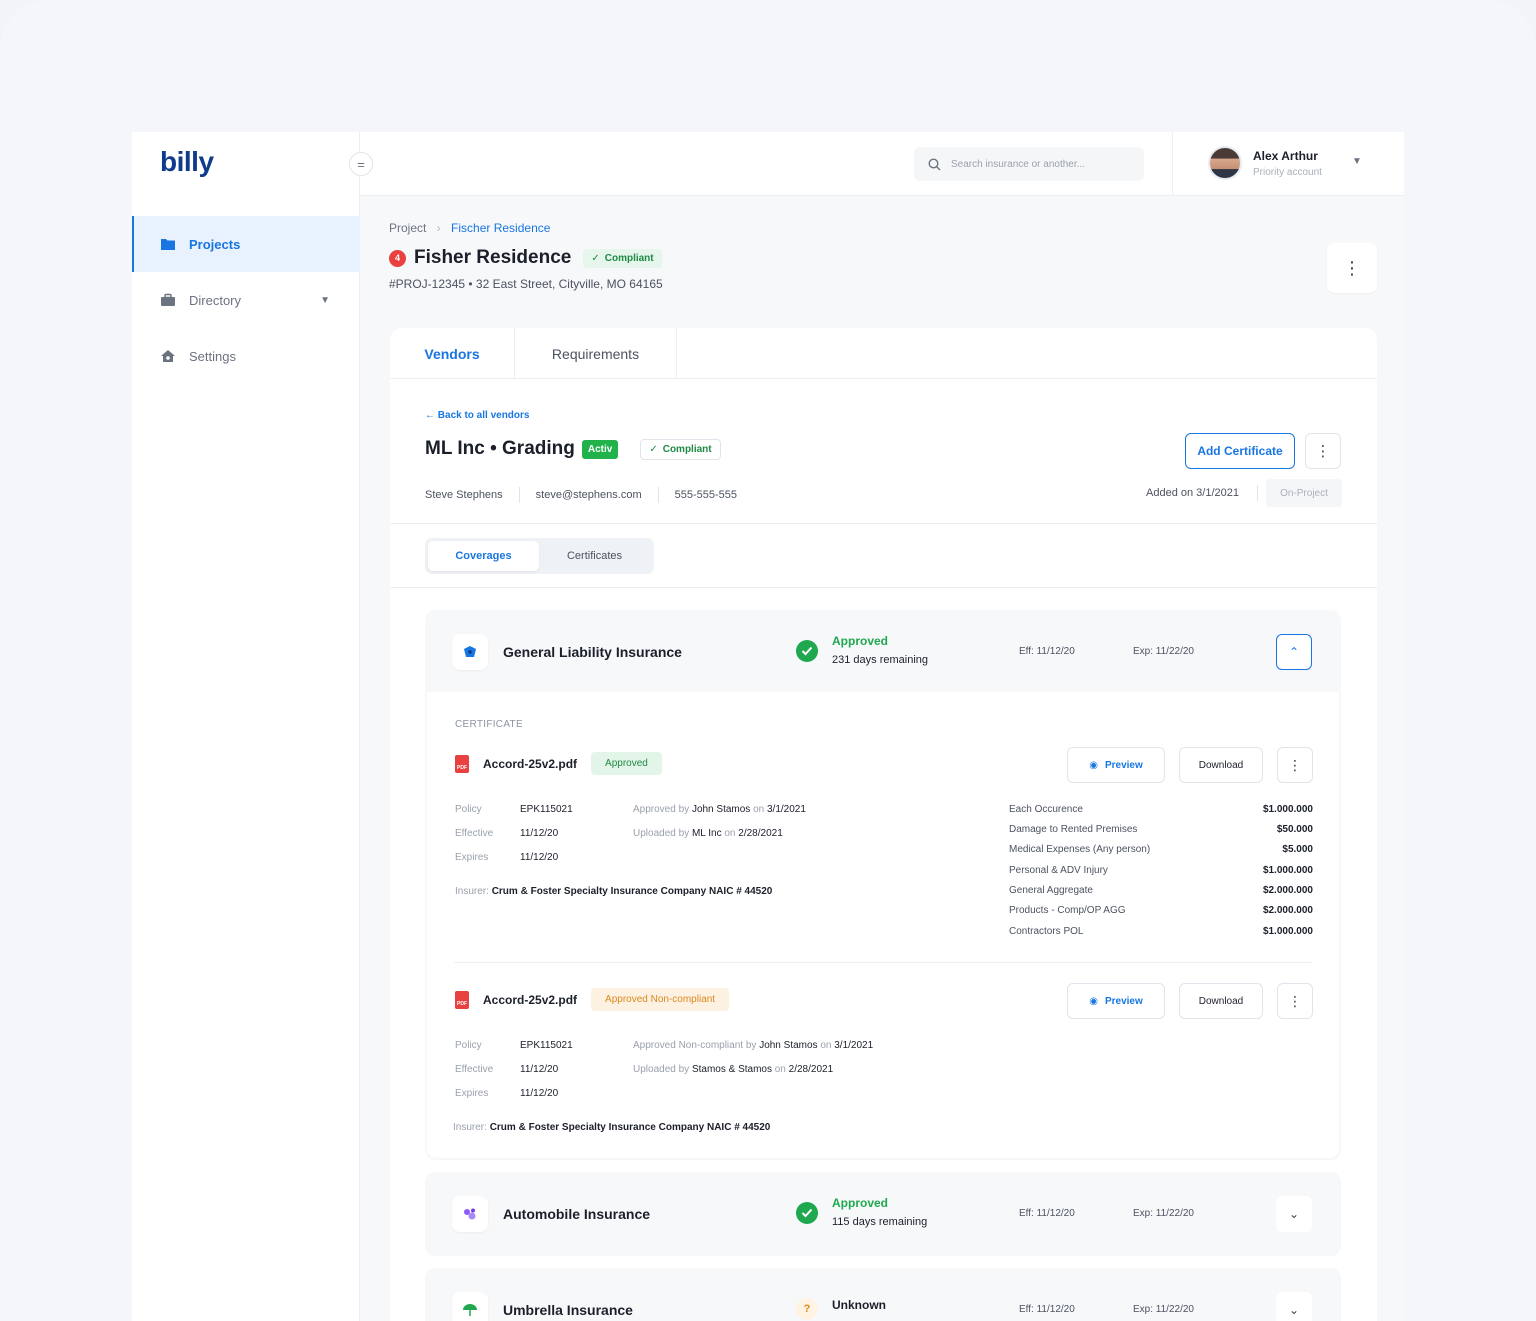  What do you see at coordinates (246, 244) in the screenshot?
I see `sidebar-item-projects: Projects` at bounding box center [246, 244].